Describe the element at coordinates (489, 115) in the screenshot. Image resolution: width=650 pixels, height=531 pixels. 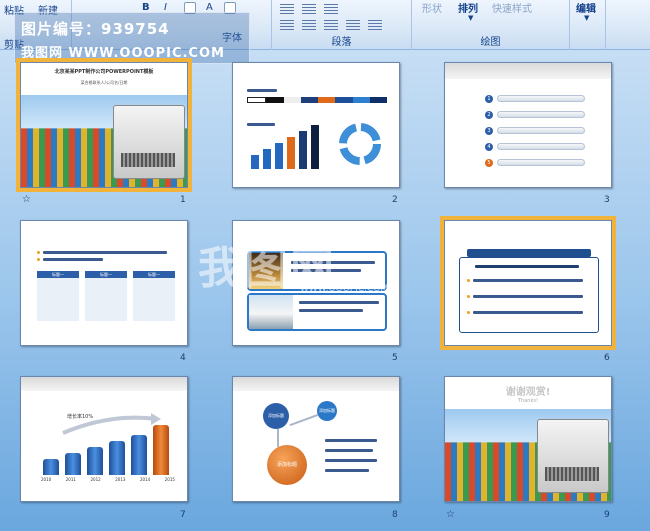
I see `list-item-number: 2` at that location.